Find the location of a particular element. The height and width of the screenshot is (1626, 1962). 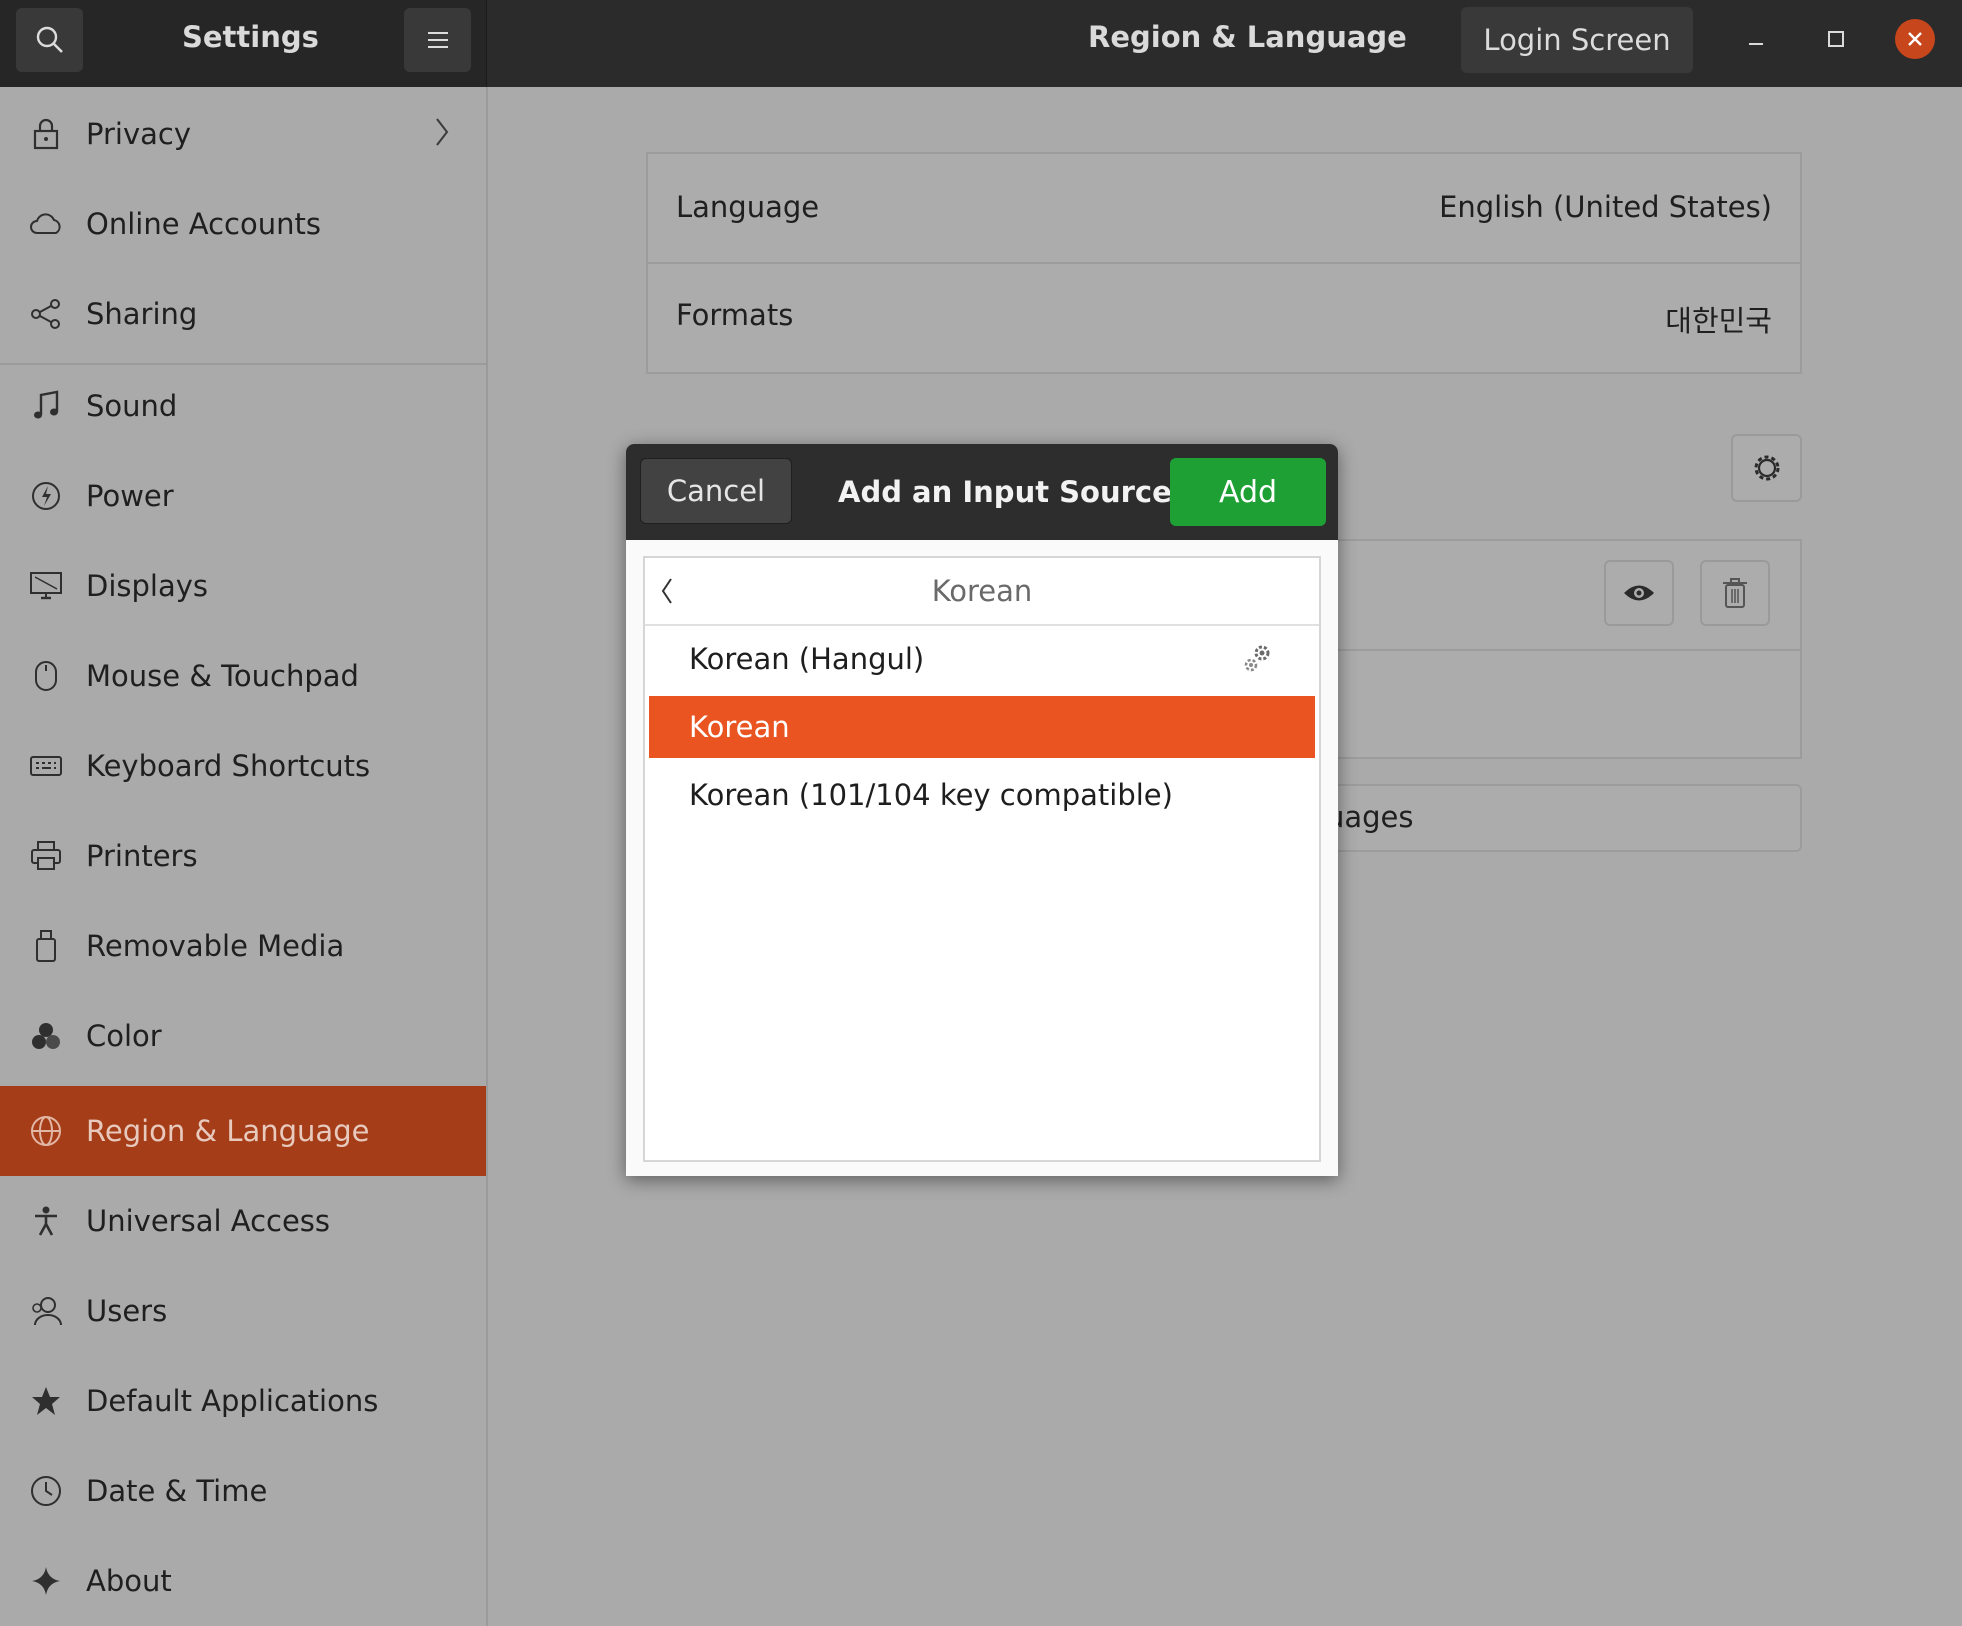

sidebar-item-label: Region & Language is located at coordinates (228, 1131).